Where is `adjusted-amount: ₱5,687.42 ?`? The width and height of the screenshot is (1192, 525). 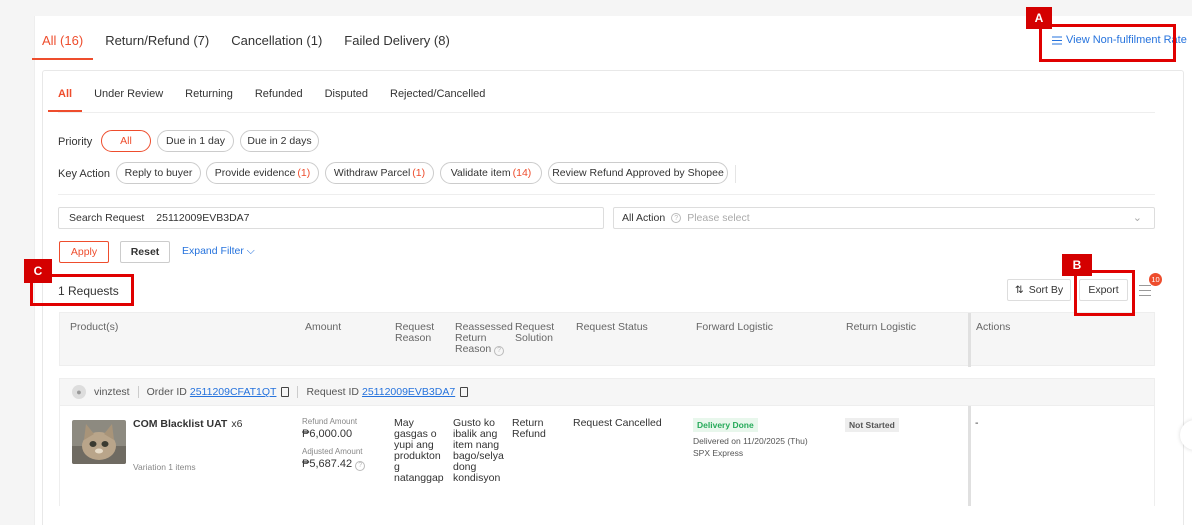
adjusted-amount: ₱5,687.42 ? is located at coordinates (334, 464).